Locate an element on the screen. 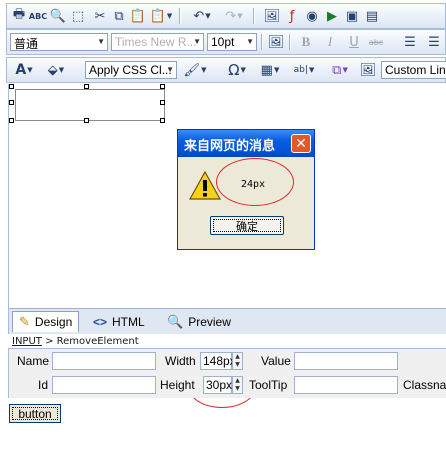 Image resolution: width=446 pixels, height=464 pixels. ok-button: 确定 is located at coordinates (247, 225).